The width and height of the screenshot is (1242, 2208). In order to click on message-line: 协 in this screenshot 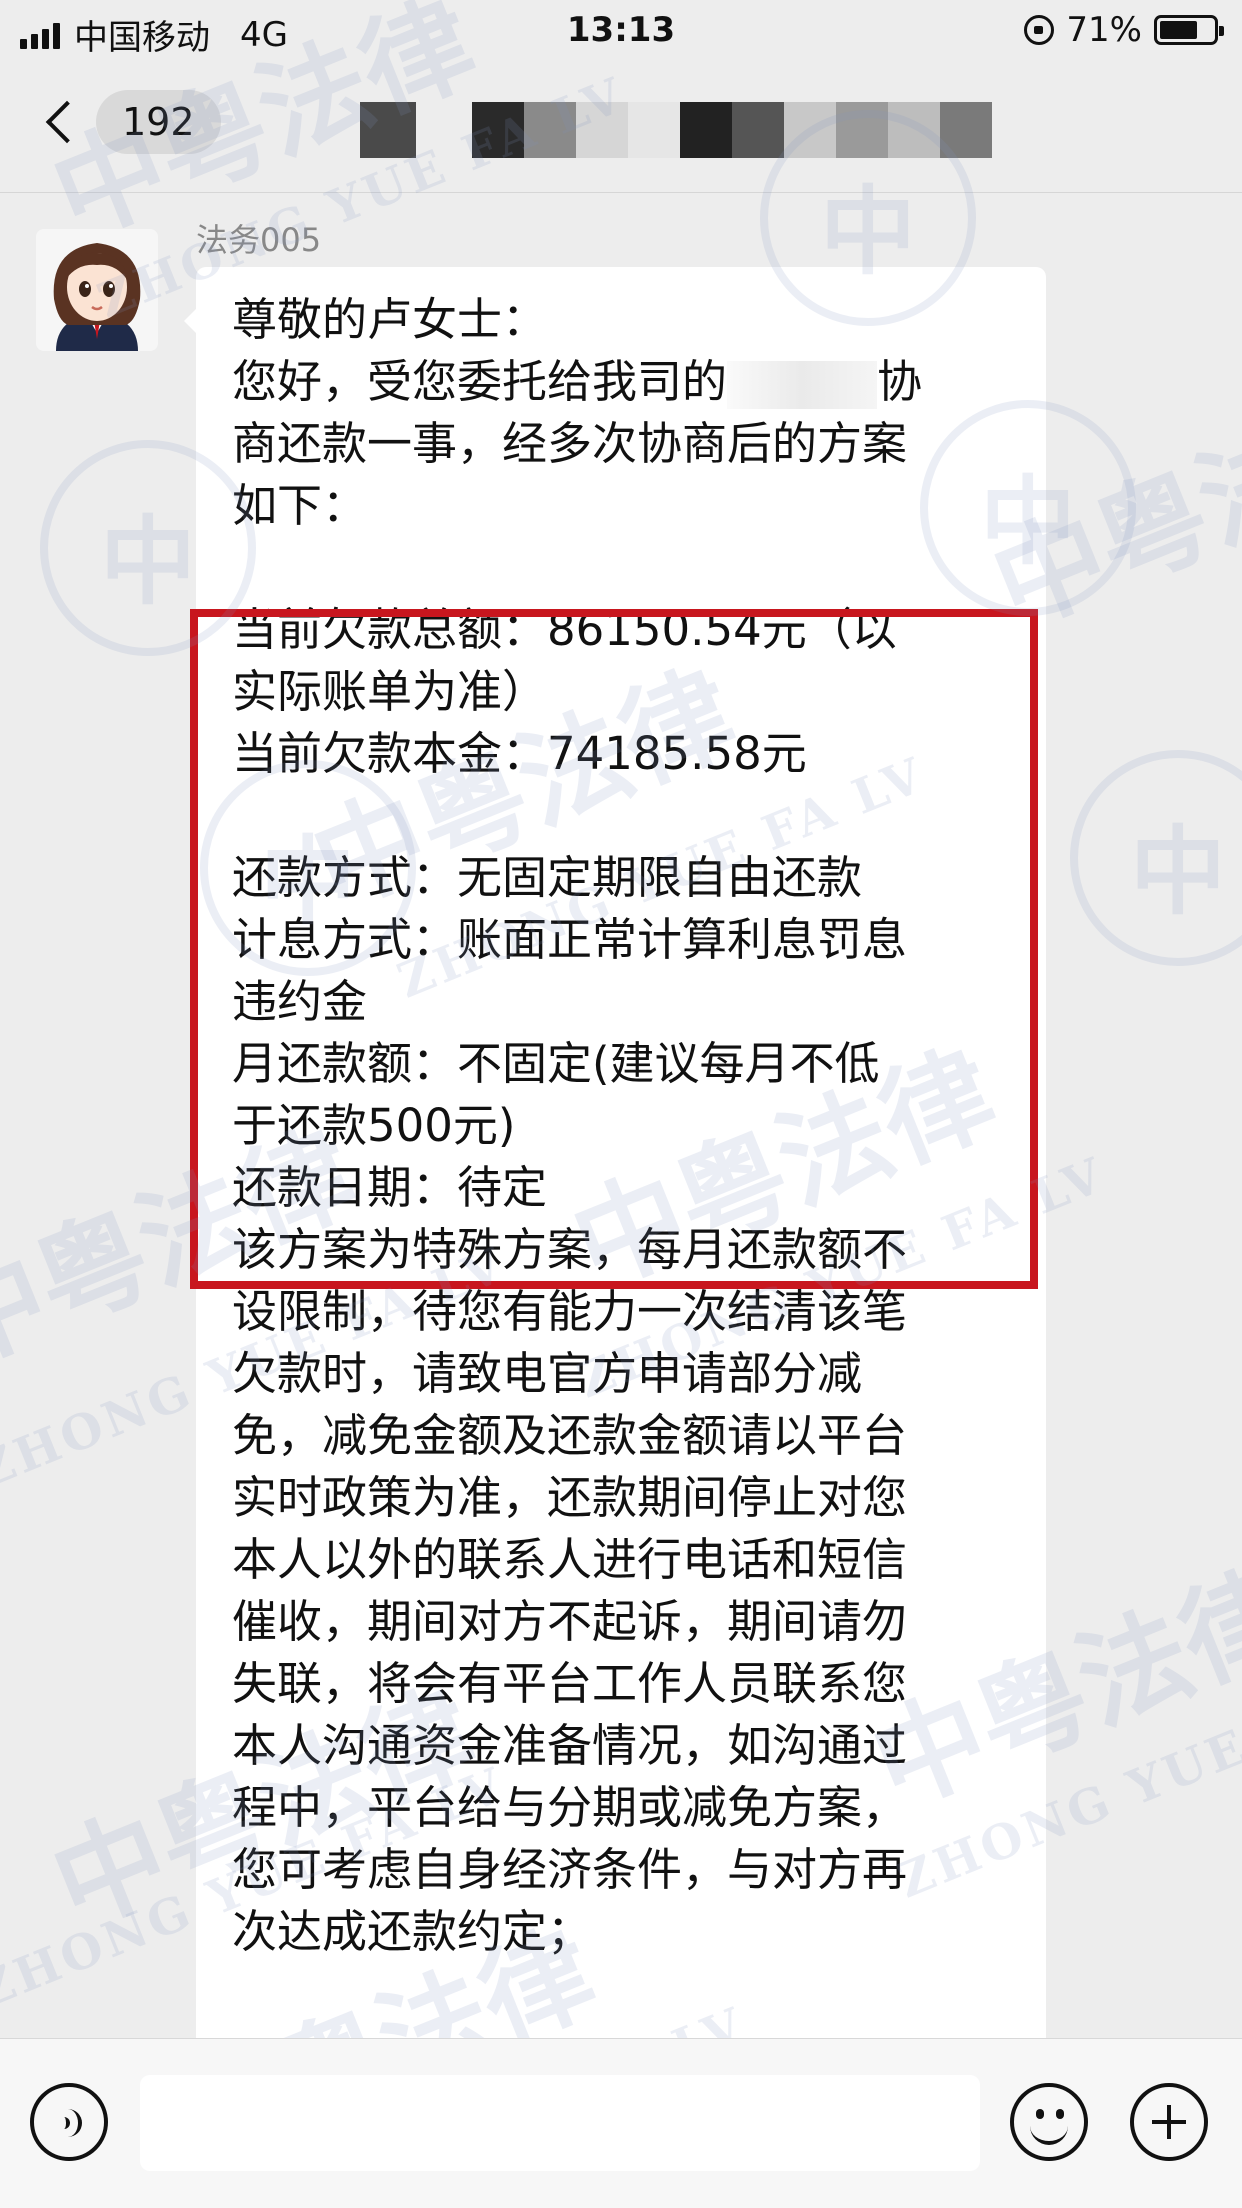, I will do `click(900, 381)`.